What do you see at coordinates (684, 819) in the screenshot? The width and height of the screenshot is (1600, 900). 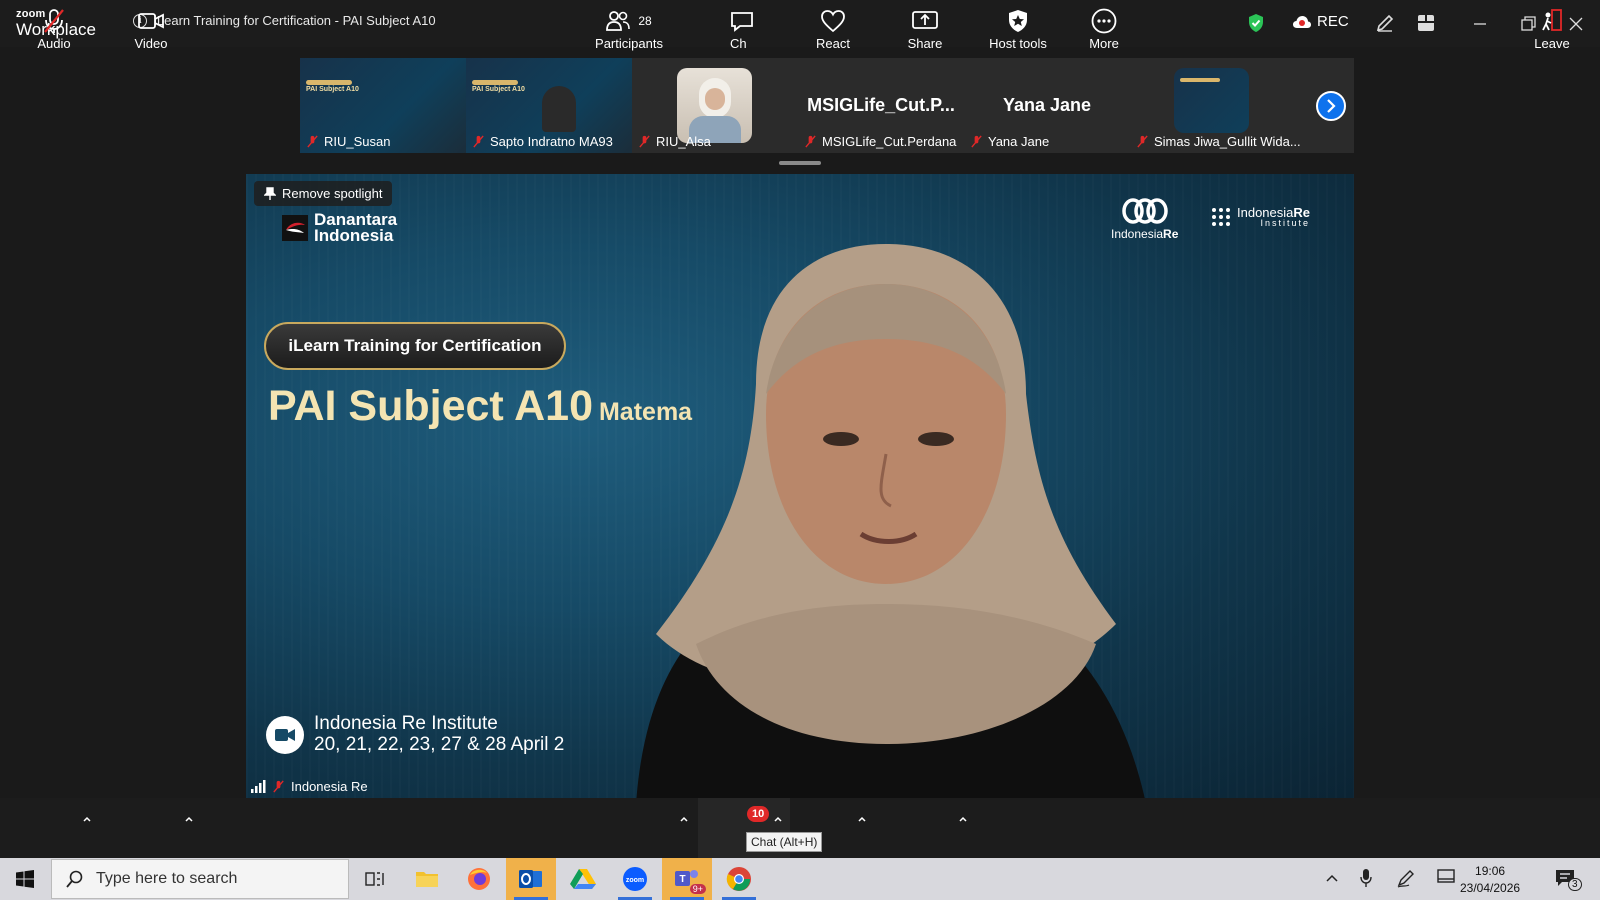 I see `participants-options-chevron-up-icon` at bounding box center [684, 819].